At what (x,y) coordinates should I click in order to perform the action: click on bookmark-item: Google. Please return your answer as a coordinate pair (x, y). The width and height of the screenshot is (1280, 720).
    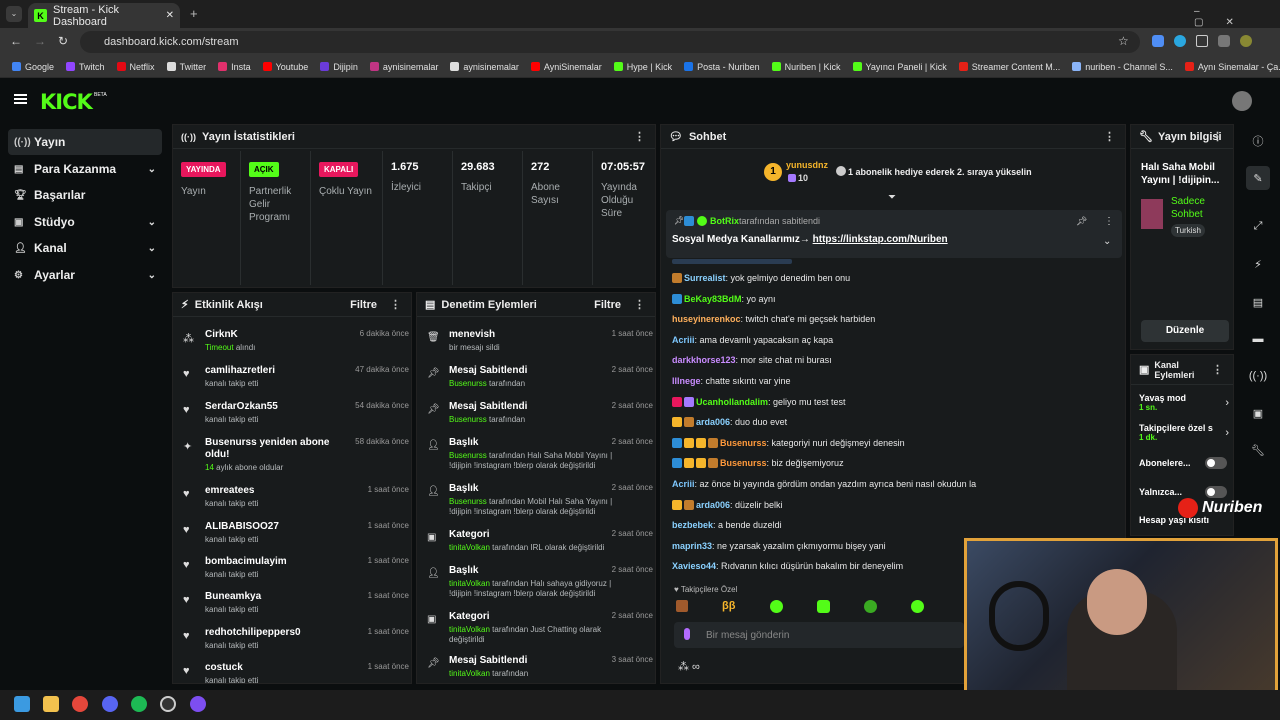
    Looking at the image, I should click on (33, 67).